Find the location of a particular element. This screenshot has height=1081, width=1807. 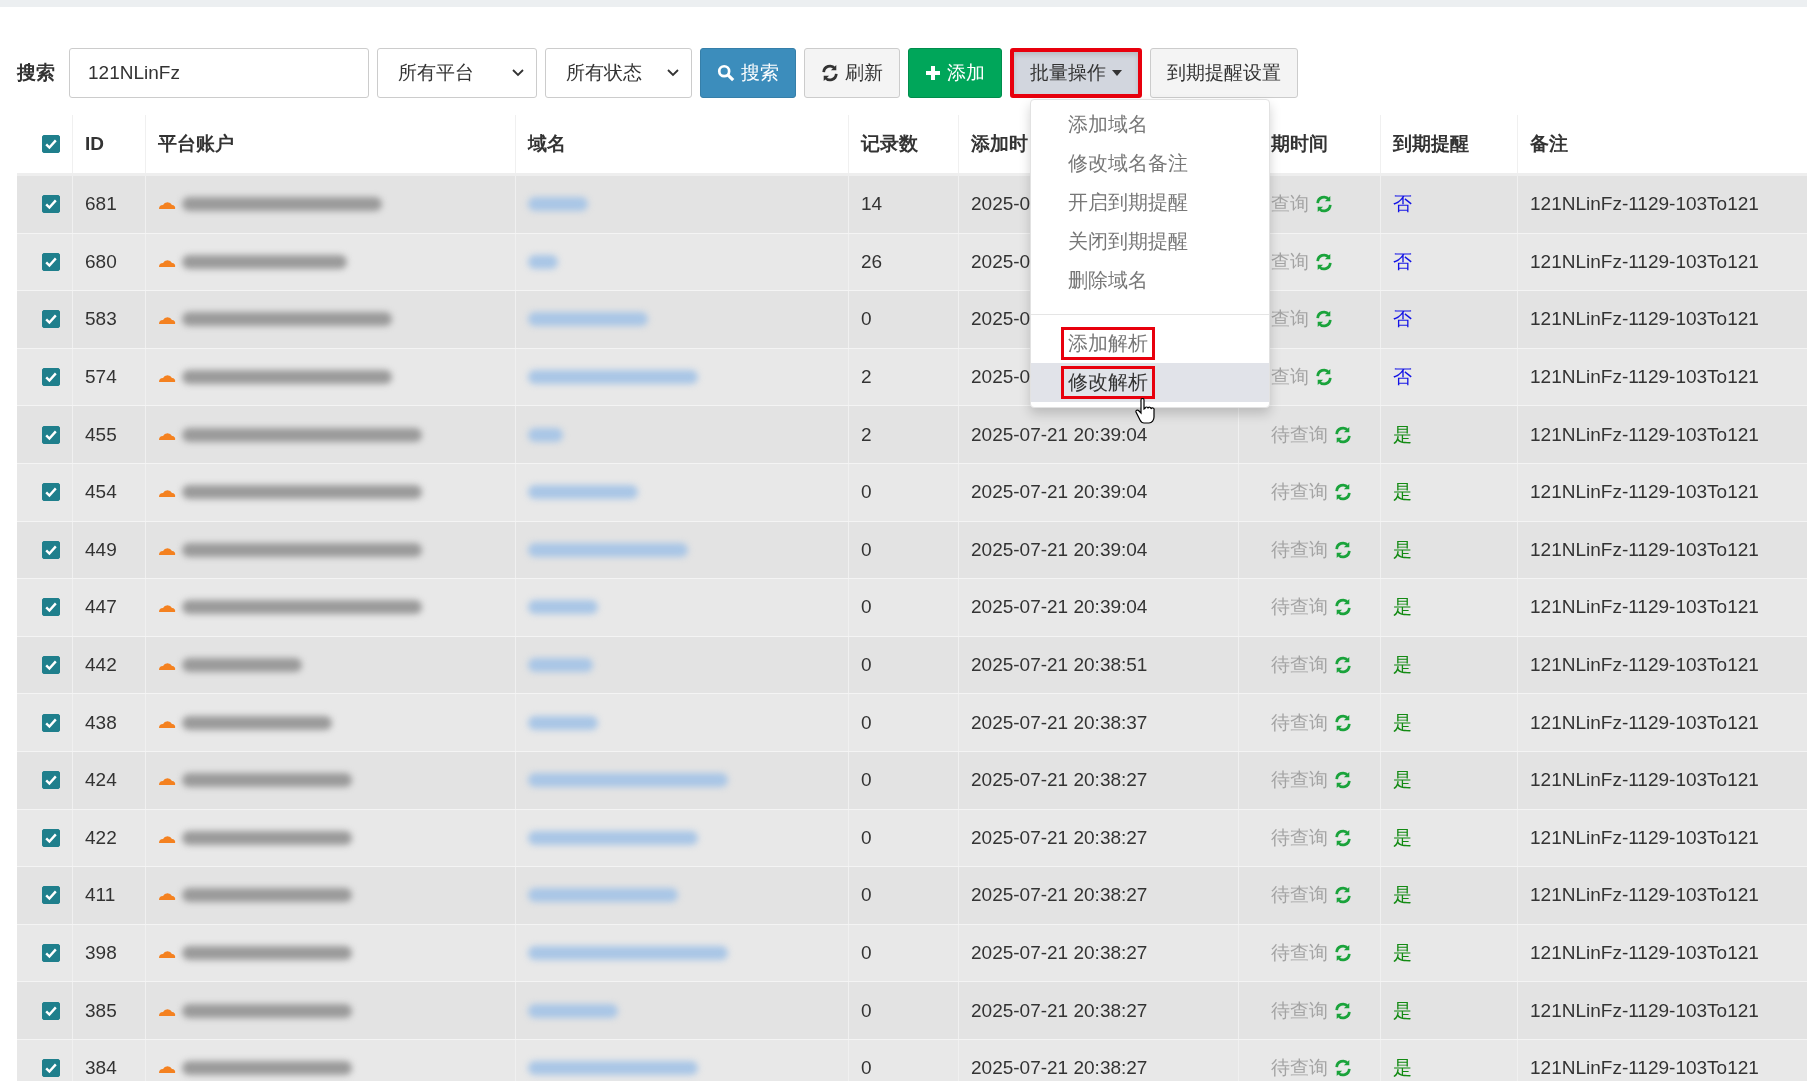

id-cell: 681 is located at coordinates (101, 204).